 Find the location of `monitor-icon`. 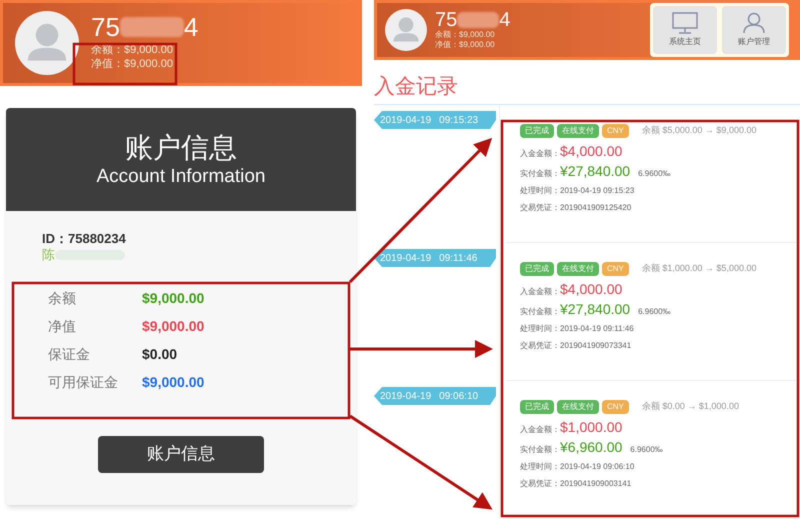

monitor-icon is located at coordinates (685, 23).